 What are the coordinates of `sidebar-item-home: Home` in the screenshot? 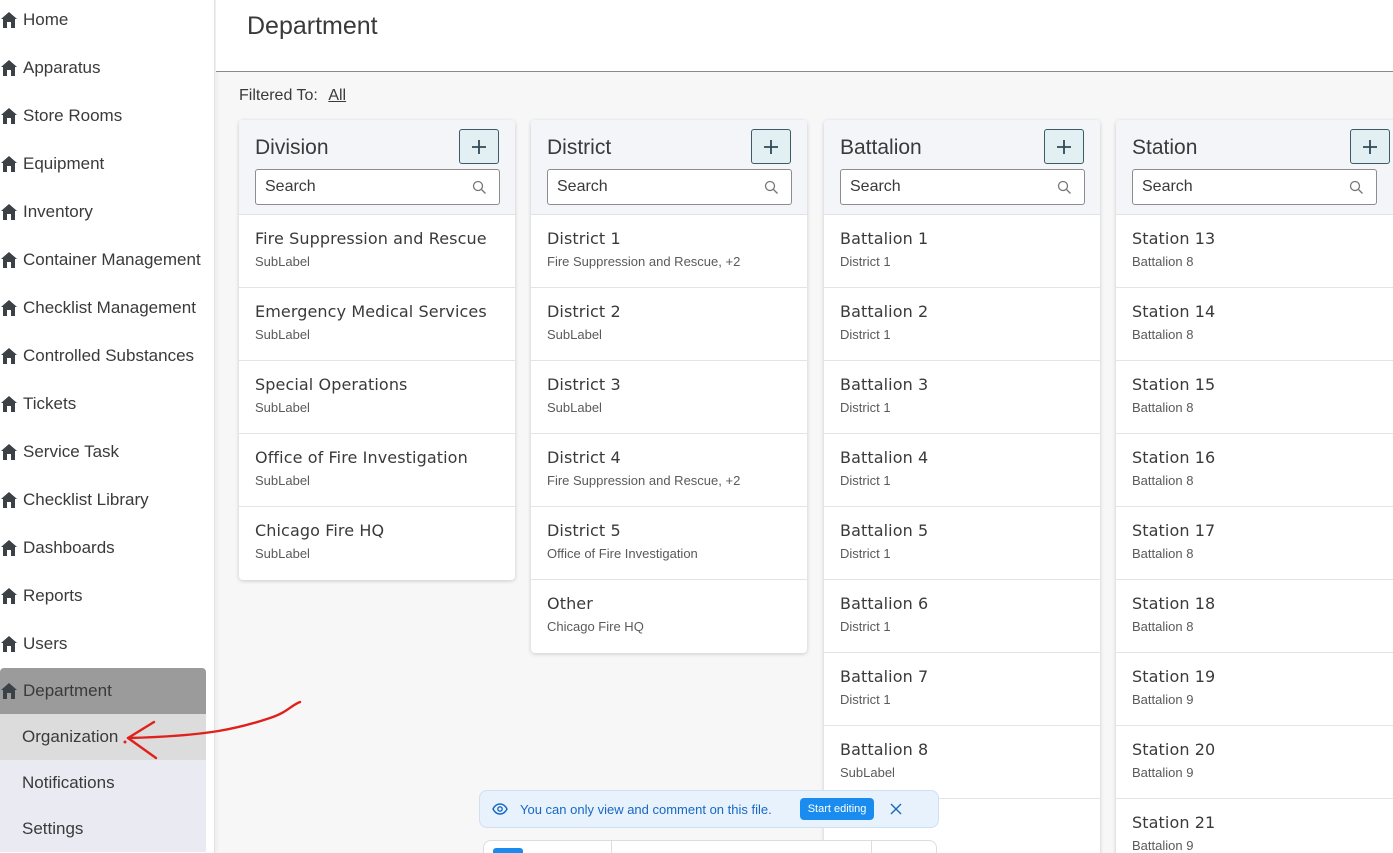 It's located at (107, 22).